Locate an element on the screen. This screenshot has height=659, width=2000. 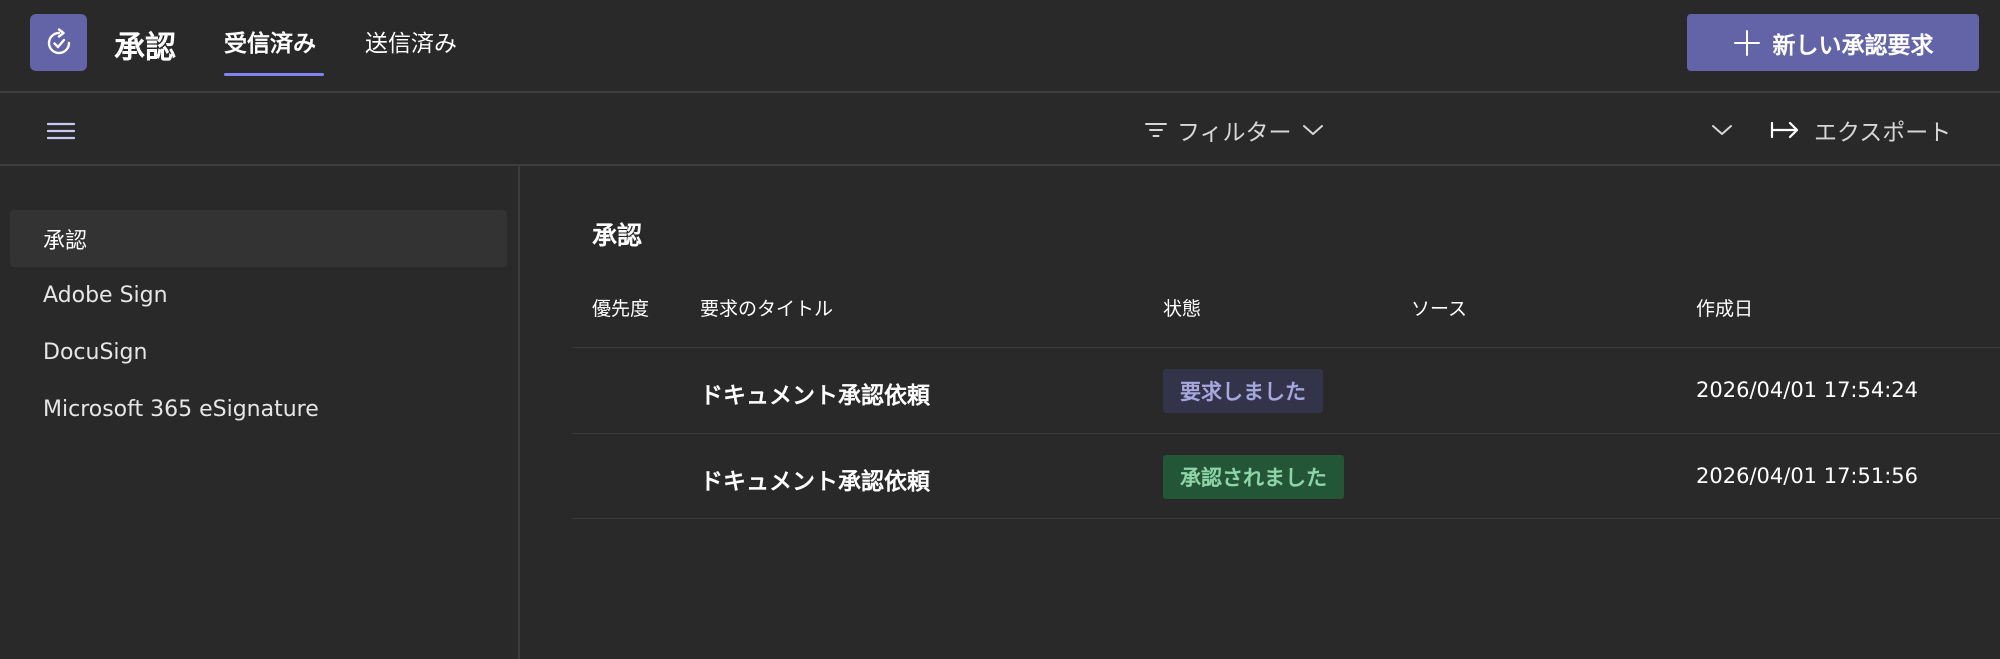
table-row: ドキュメント承認依頼 承認されました 2026/04/01 17:51:56 is located at coordinates (1286, 476).